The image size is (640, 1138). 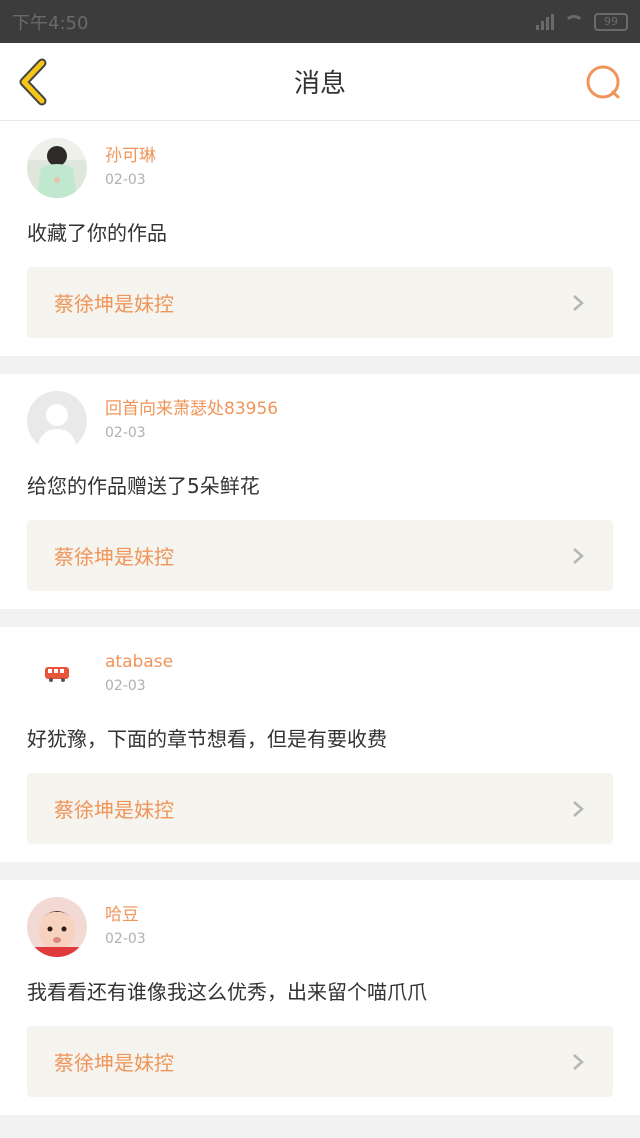 I want to click on user-meta: 回首向来萧瑟处83956 02-03, so click(x=191, y=421).